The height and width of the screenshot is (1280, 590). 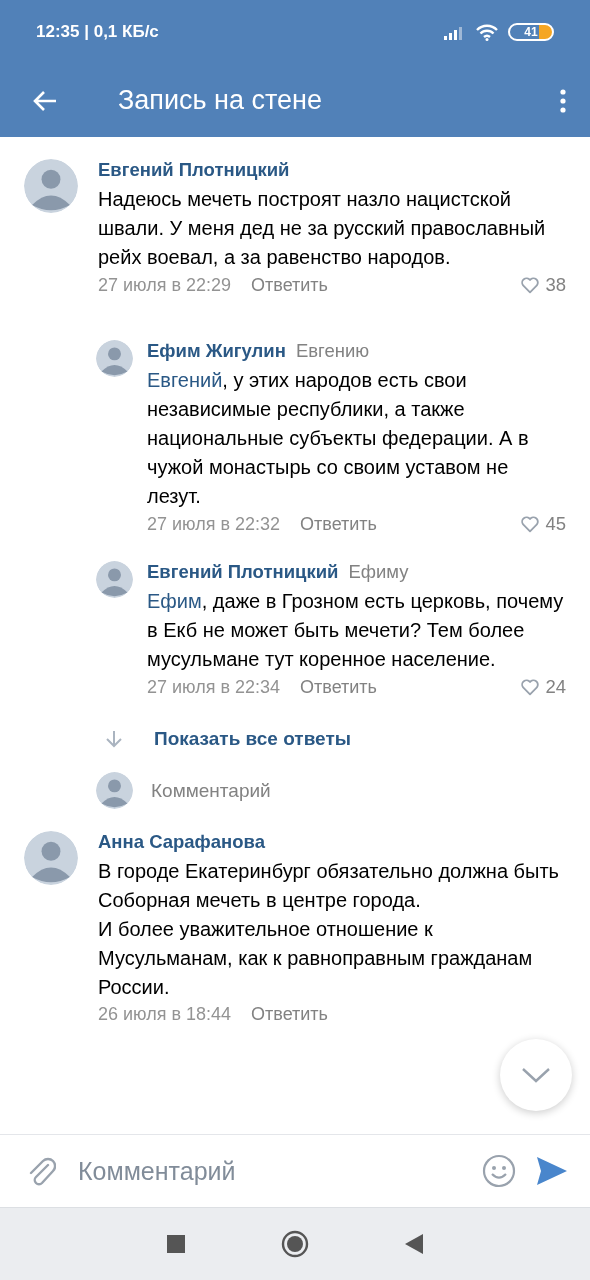 I want to click on reply-to-name: Ефиму, so click(x=378, y=572).